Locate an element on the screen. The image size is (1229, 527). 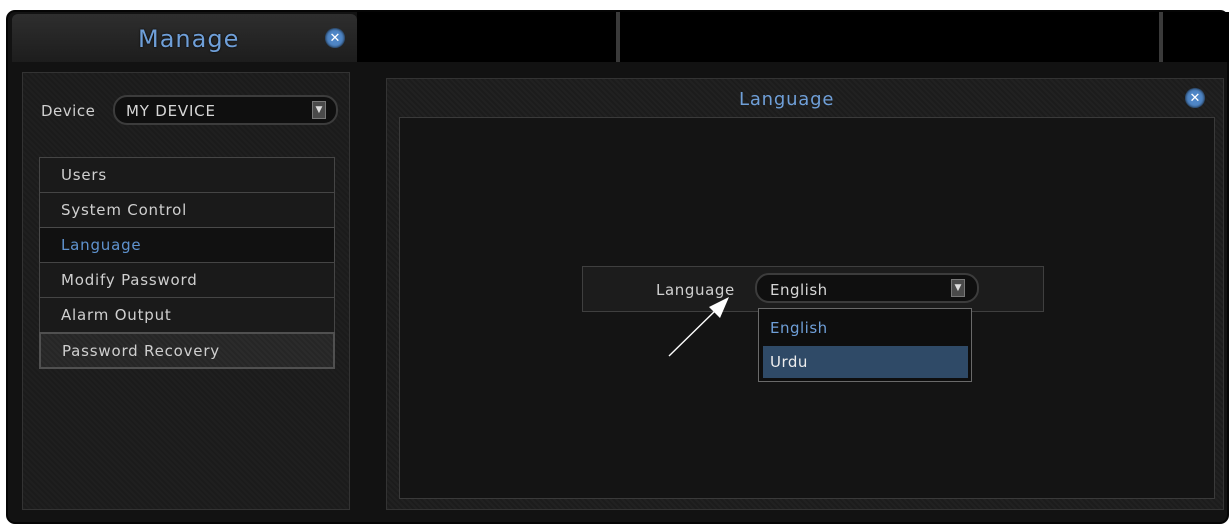
panel-title: Language is located at coordinates (787, 99).